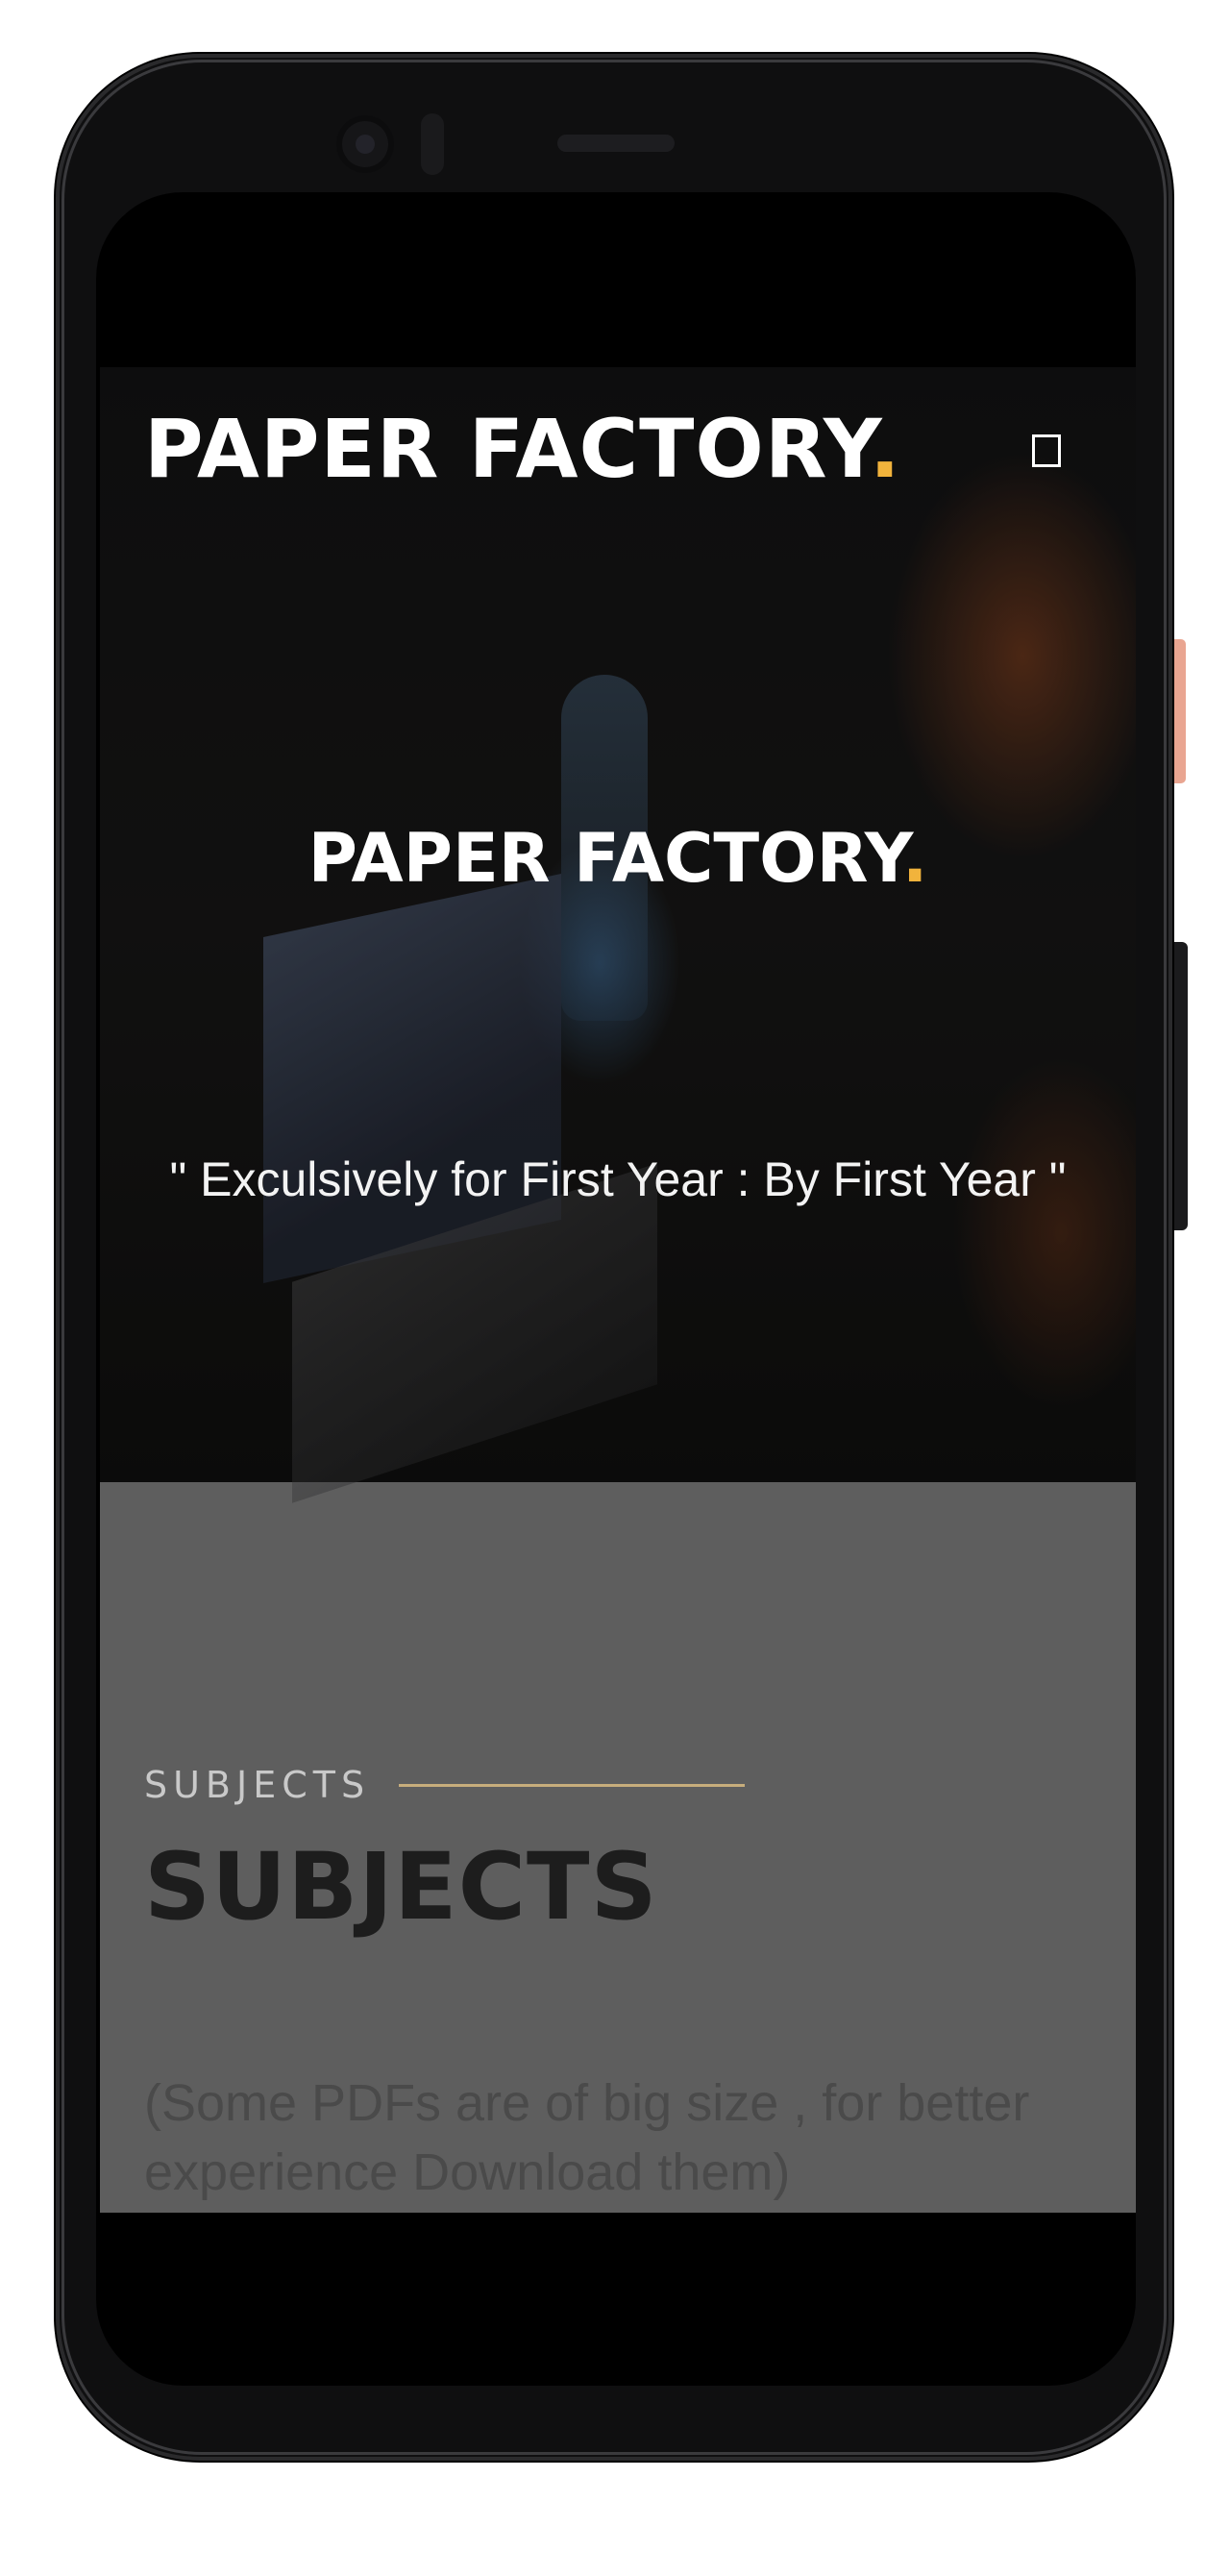 This screenshot has width=1230, height=2576. What do you see at coordinates (1047, 451) in the screenshot?
I see `menu-toggle-icon` at bounding box center [1047, 451].